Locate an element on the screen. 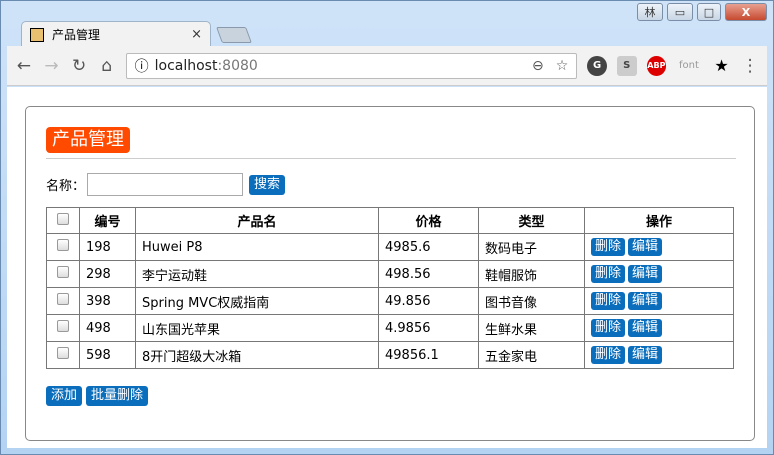  search-form: 名称： 搜索 is located at coordinates (166, 184).